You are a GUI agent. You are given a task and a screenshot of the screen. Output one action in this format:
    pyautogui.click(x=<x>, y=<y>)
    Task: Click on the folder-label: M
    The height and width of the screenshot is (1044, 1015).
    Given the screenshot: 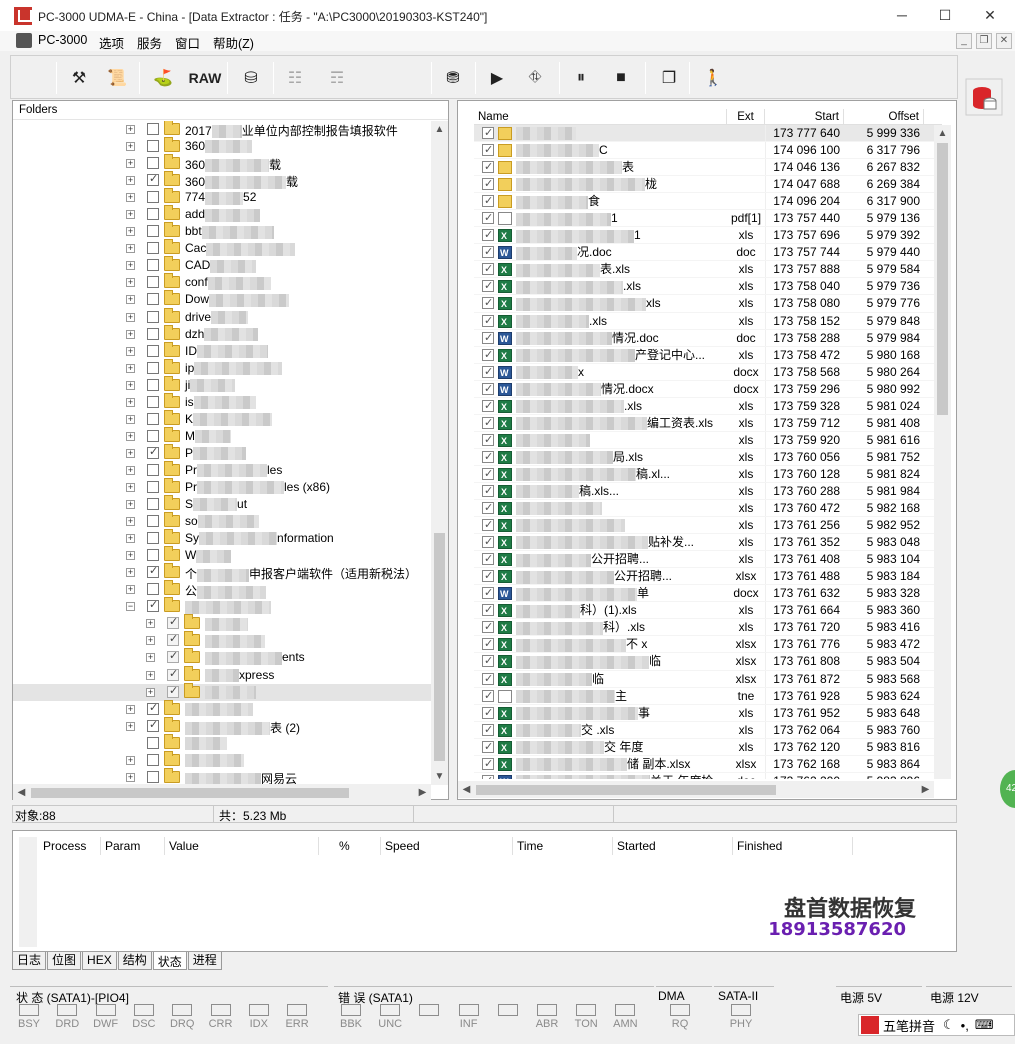 What is the action you would take?
    pyautogui.click(x=208, y=436)
    